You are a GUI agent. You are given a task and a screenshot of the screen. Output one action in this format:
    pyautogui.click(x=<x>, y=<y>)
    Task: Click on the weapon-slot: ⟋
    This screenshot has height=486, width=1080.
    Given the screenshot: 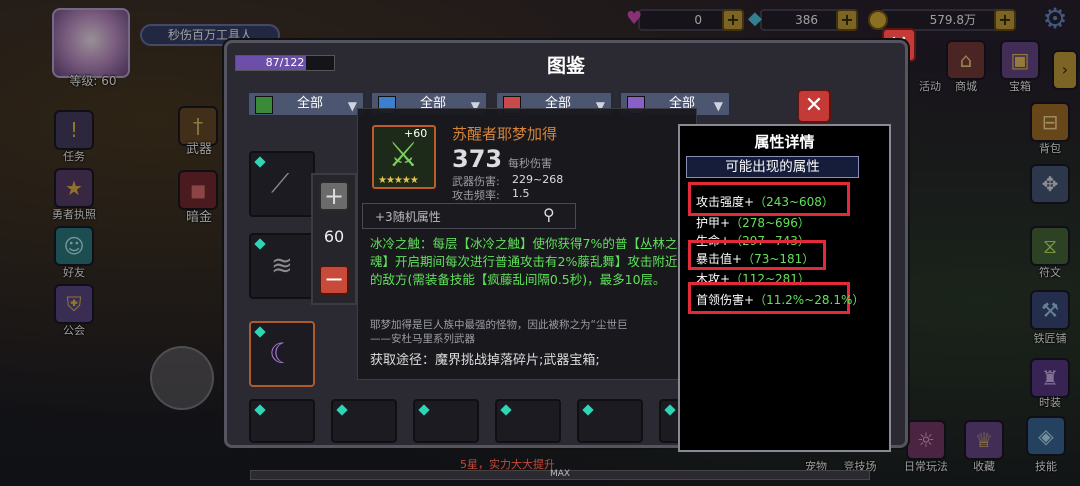 What is the action you would take?
    pyautogui.click(x=282, y=184)
    